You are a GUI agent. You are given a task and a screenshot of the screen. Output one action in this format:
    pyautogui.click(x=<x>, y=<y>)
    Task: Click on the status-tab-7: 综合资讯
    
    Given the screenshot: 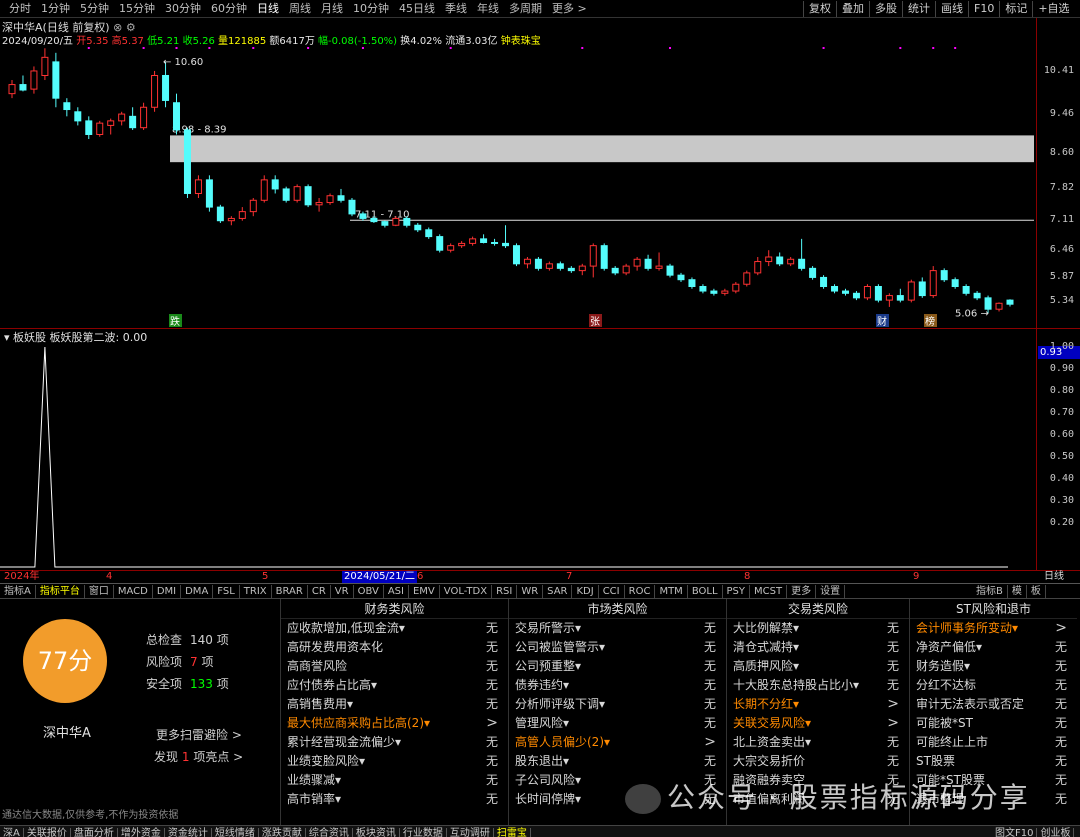 What is the action you would take?
    pyautogui.click(x=329, y=832)
    